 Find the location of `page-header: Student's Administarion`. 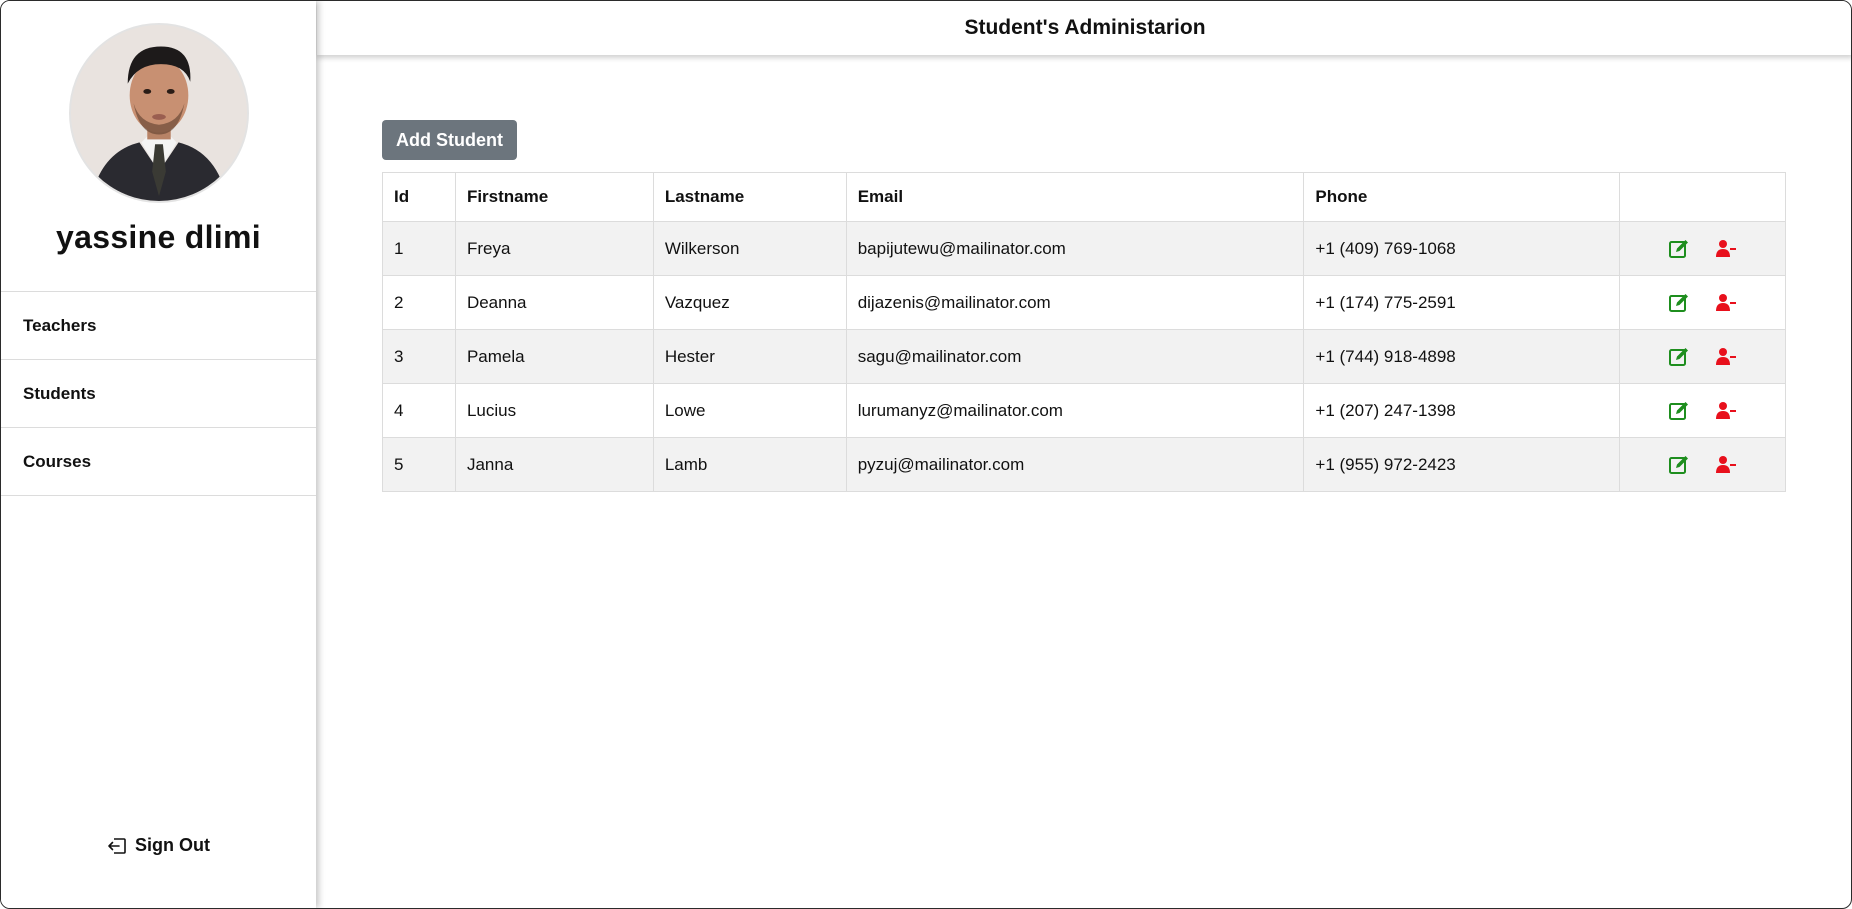

page-header: Student's Administarion is located at coordinates (1084, 28).